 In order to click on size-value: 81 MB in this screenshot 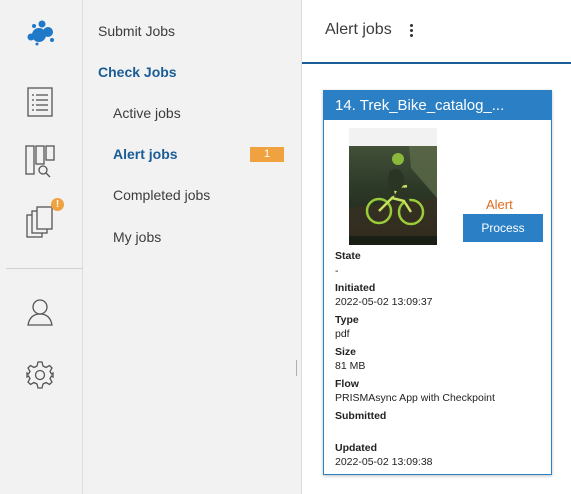, I will do `click(350, 366)`.